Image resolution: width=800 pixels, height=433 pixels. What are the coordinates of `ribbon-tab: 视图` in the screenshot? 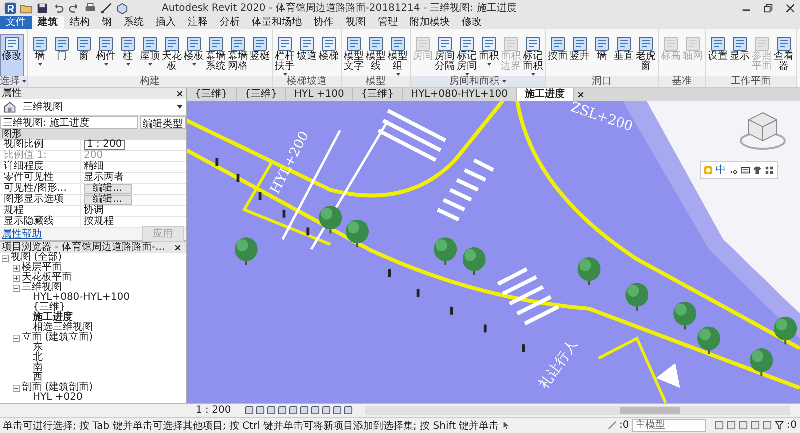 It's located at (356, 22).